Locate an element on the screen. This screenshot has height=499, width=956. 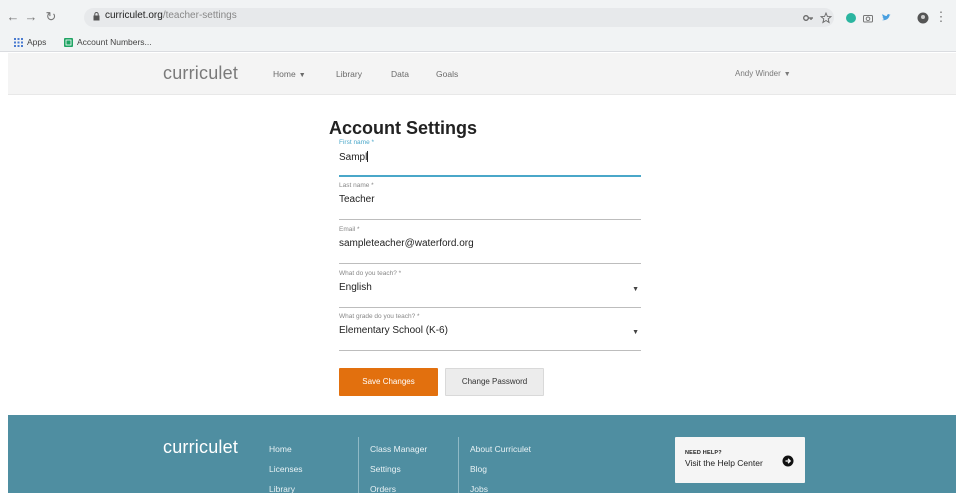
subject-value: English is located at coordinates (355, 287).